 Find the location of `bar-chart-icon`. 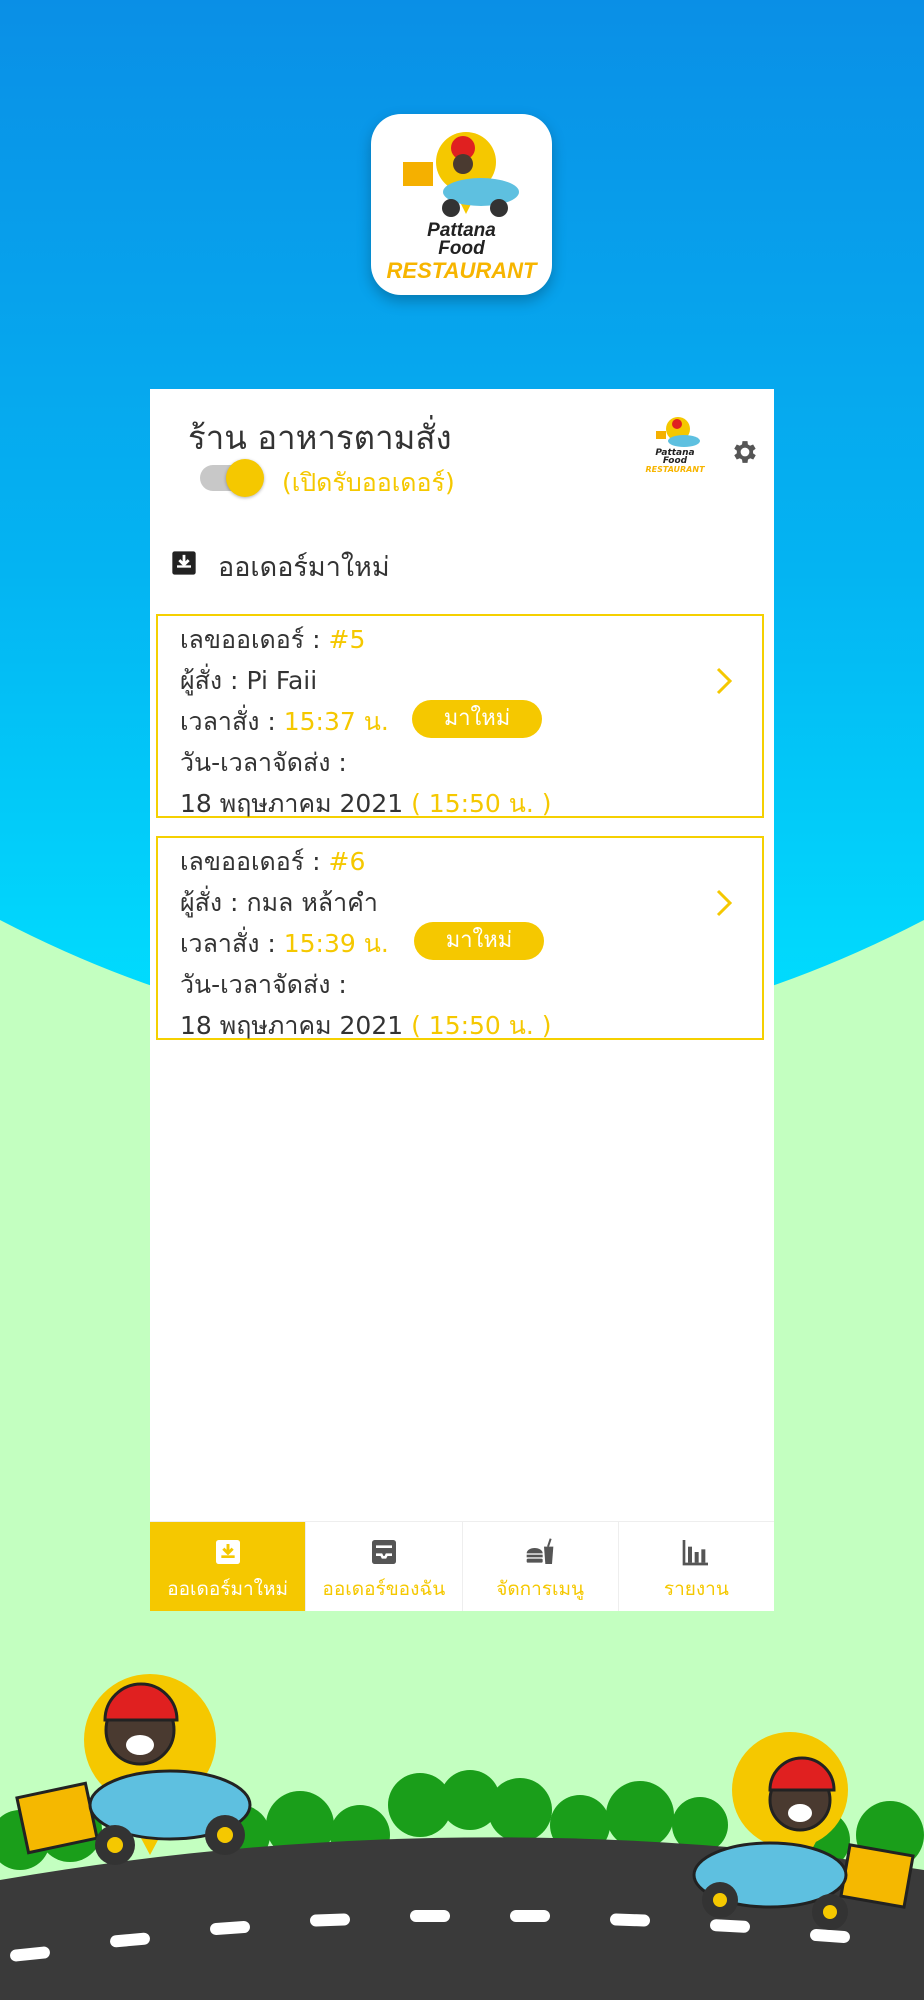

bar-chart-icon is located at coordinates (696, 1553).